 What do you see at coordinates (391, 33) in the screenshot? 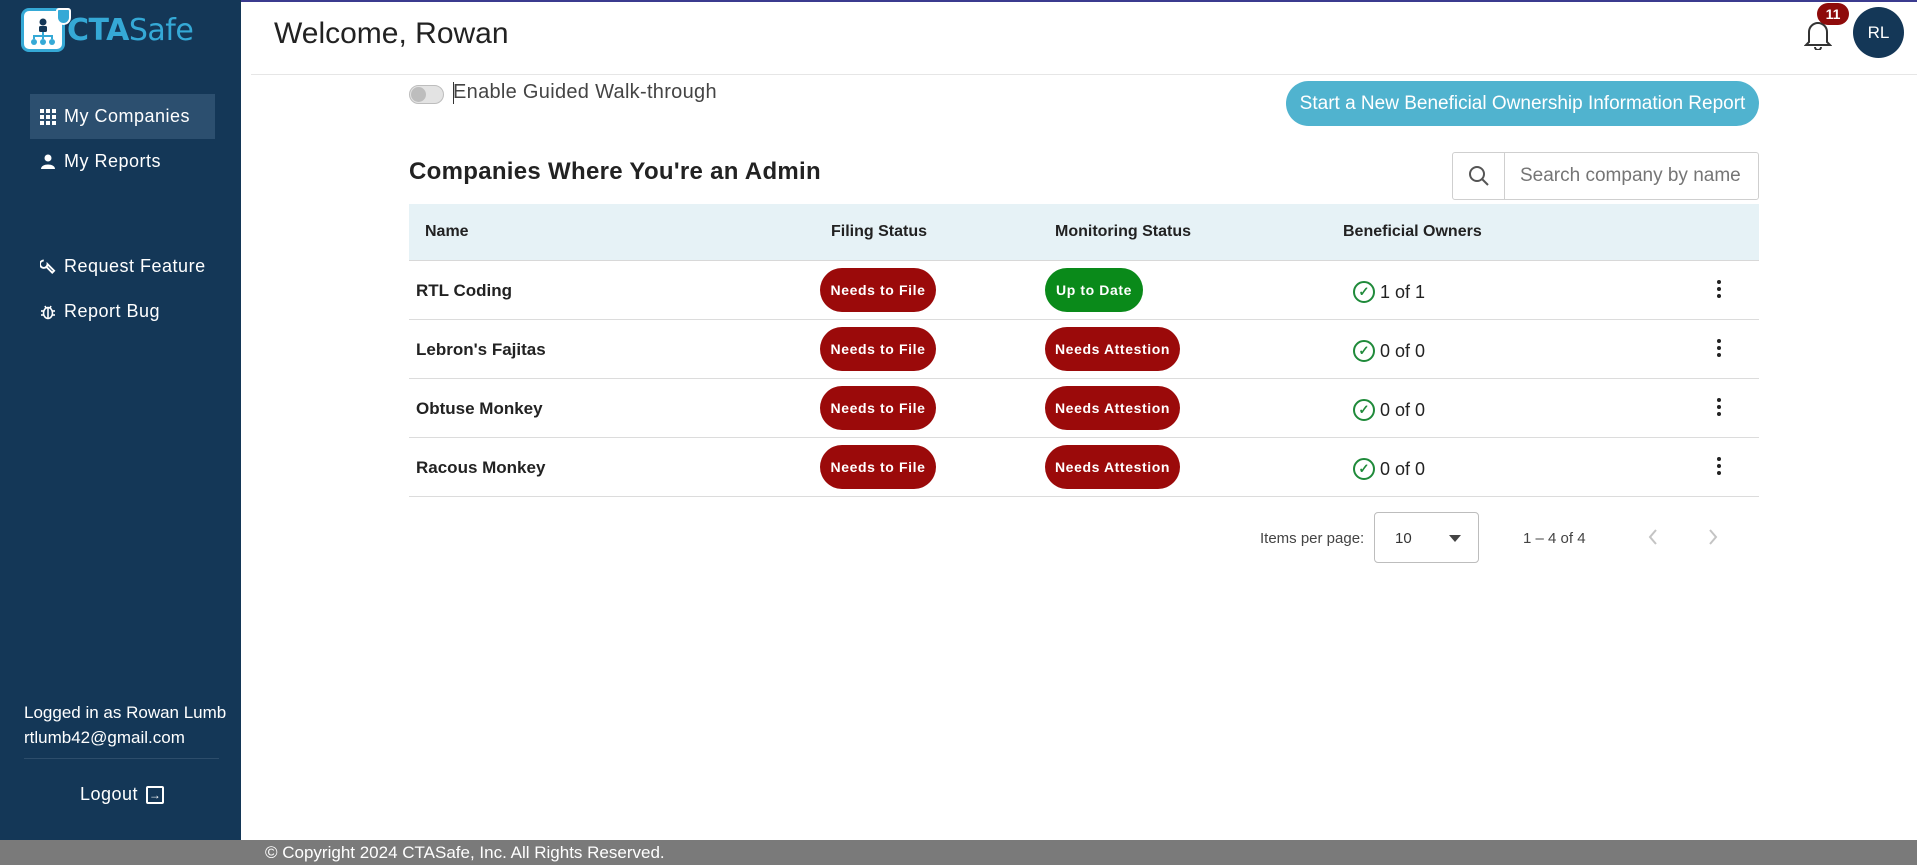
I see `page-title: Welcome, Rowan` at bounding box center [391, 33].